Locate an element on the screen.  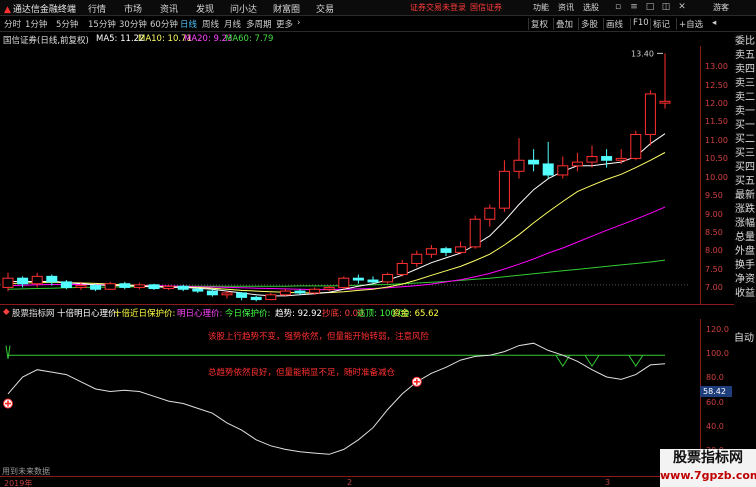
side-tab: 涨幅 is located at coordinates (745, 223).